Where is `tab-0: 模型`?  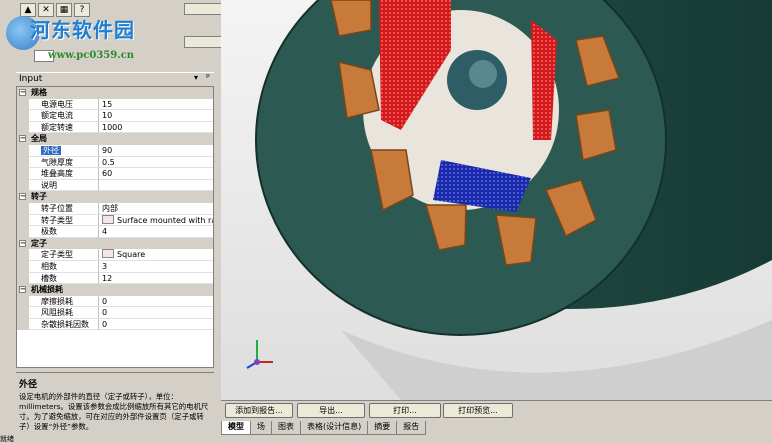
tab-0: 模型 is located at coordinates (236, 428).